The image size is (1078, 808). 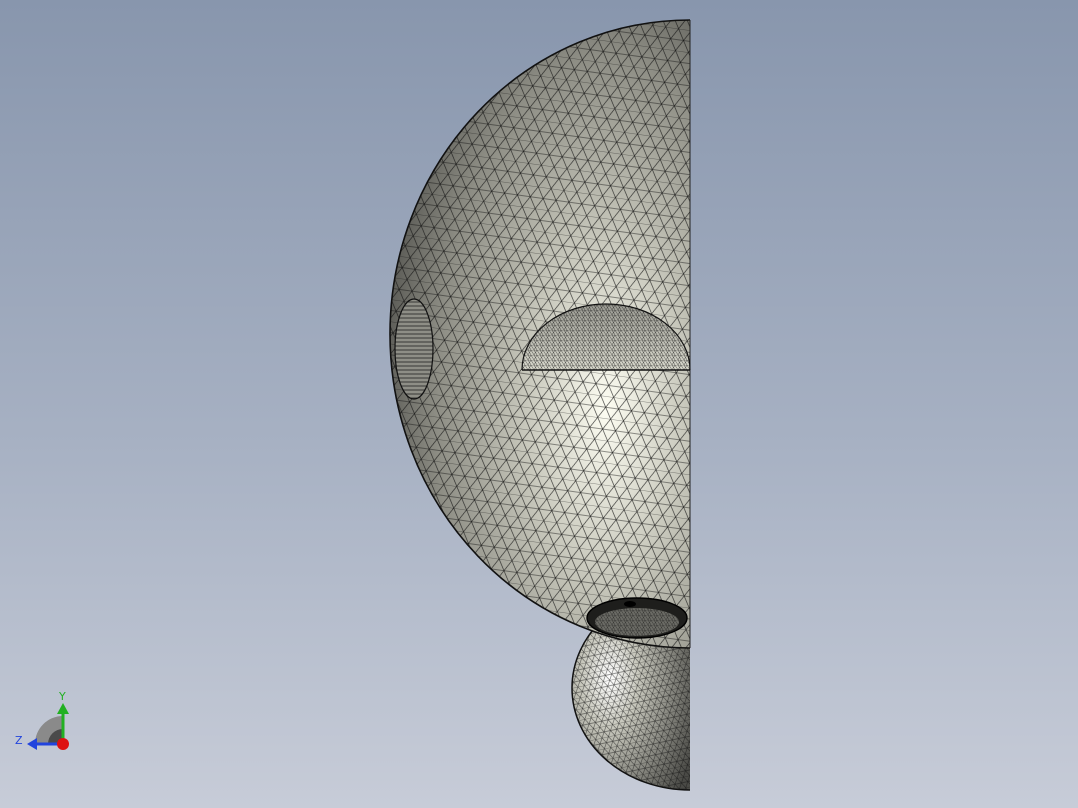 What do you see at coordinates (19, 740) in the screenshot?
I see `z-axis-label: Z` at bounding box center [19, 740].